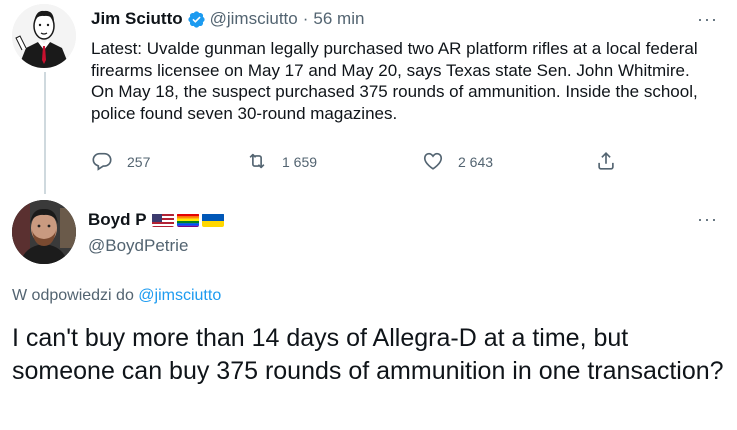 This screenshot has width=737, height=430. I want to click on share-icon, so click(606, 162).